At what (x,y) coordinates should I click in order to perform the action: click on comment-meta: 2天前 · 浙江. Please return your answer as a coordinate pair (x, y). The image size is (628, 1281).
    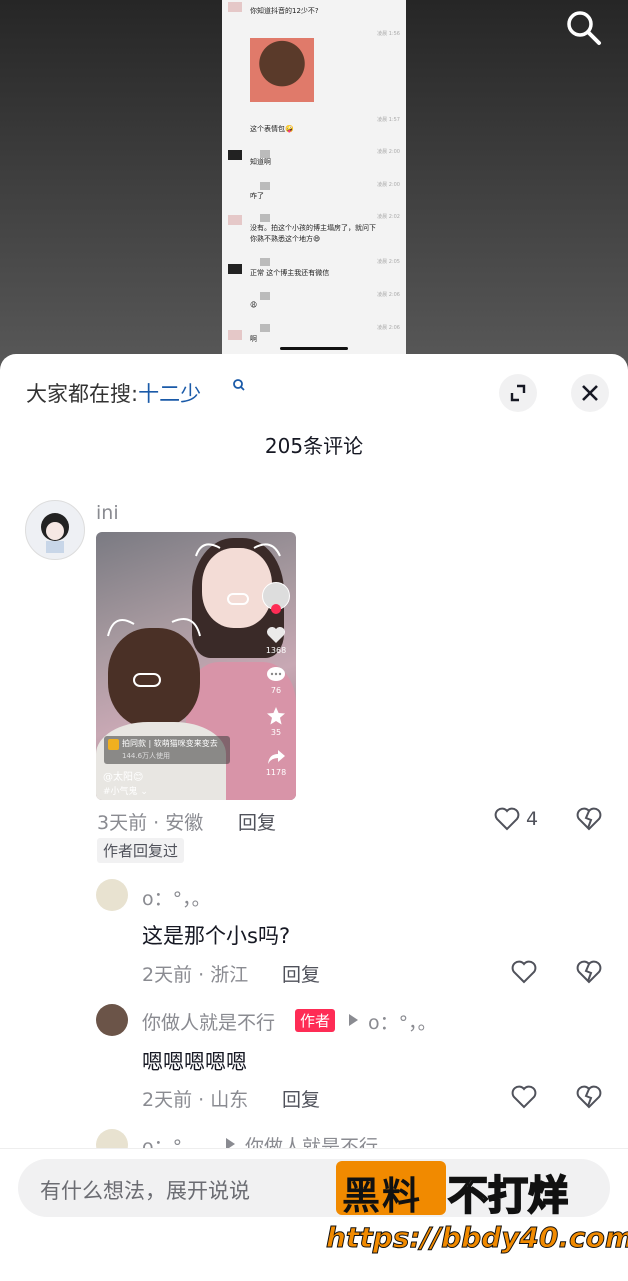
    Looking at the image, I should click on (195, 975).